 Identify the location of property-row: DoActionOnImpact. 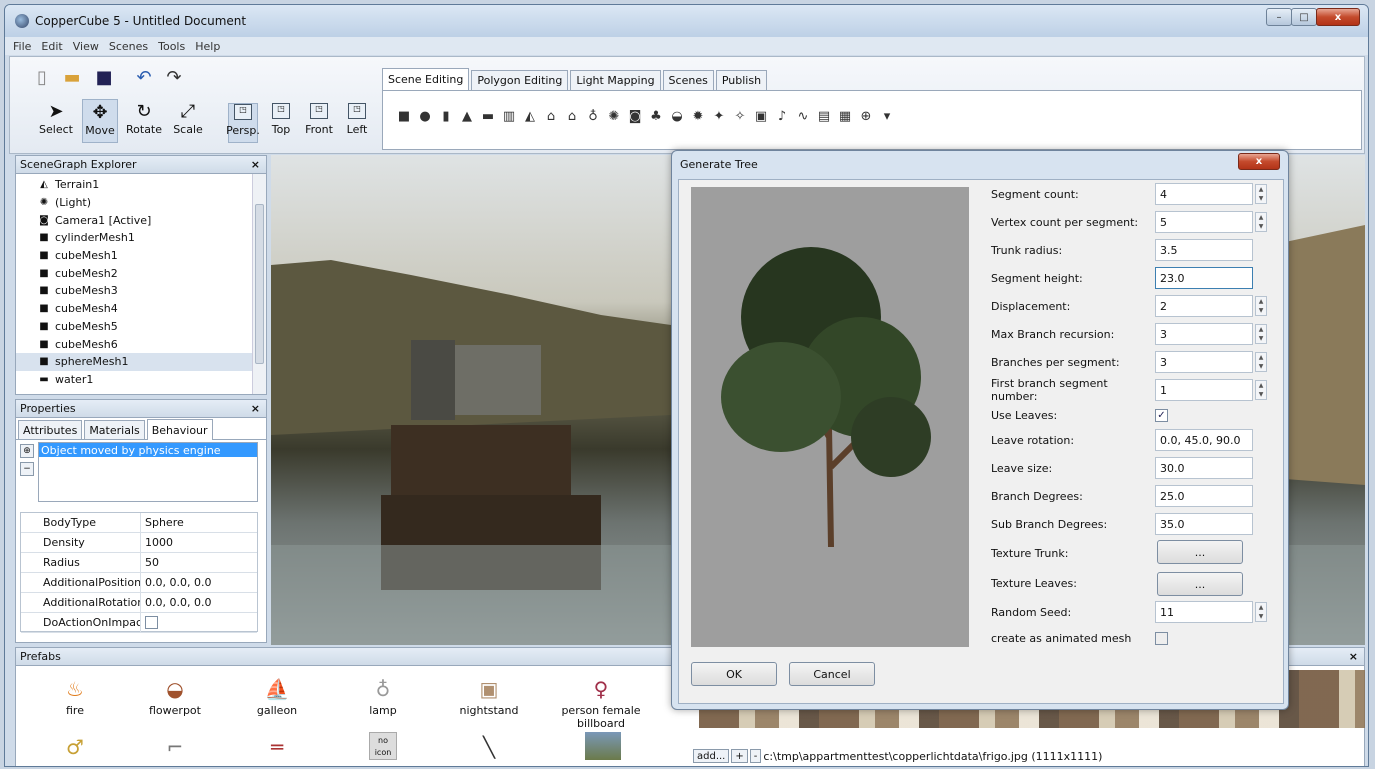
(139, 623).